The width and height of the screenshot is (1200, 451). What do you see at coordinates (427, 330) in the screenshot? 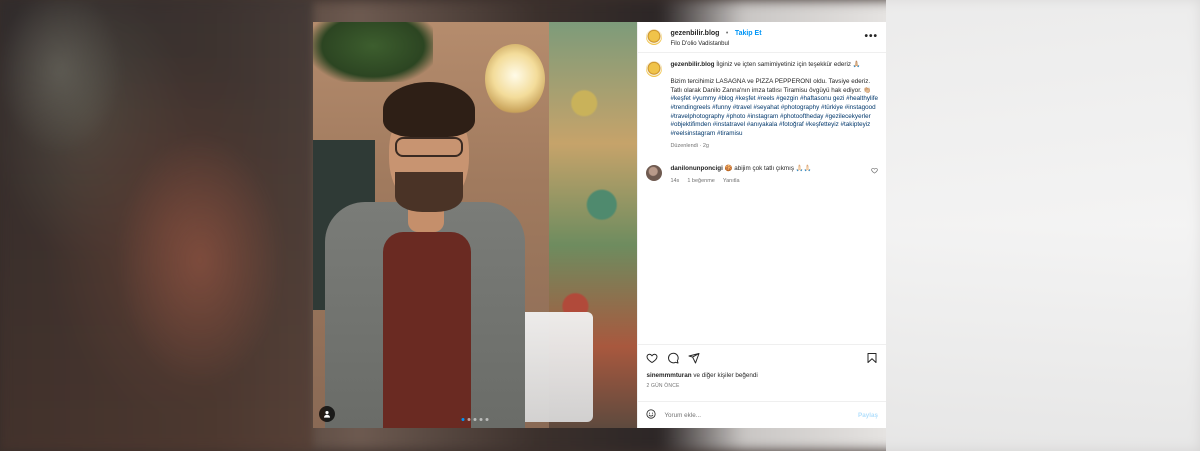
I see `photo-person-shirt` at bounding box center [427, 330].